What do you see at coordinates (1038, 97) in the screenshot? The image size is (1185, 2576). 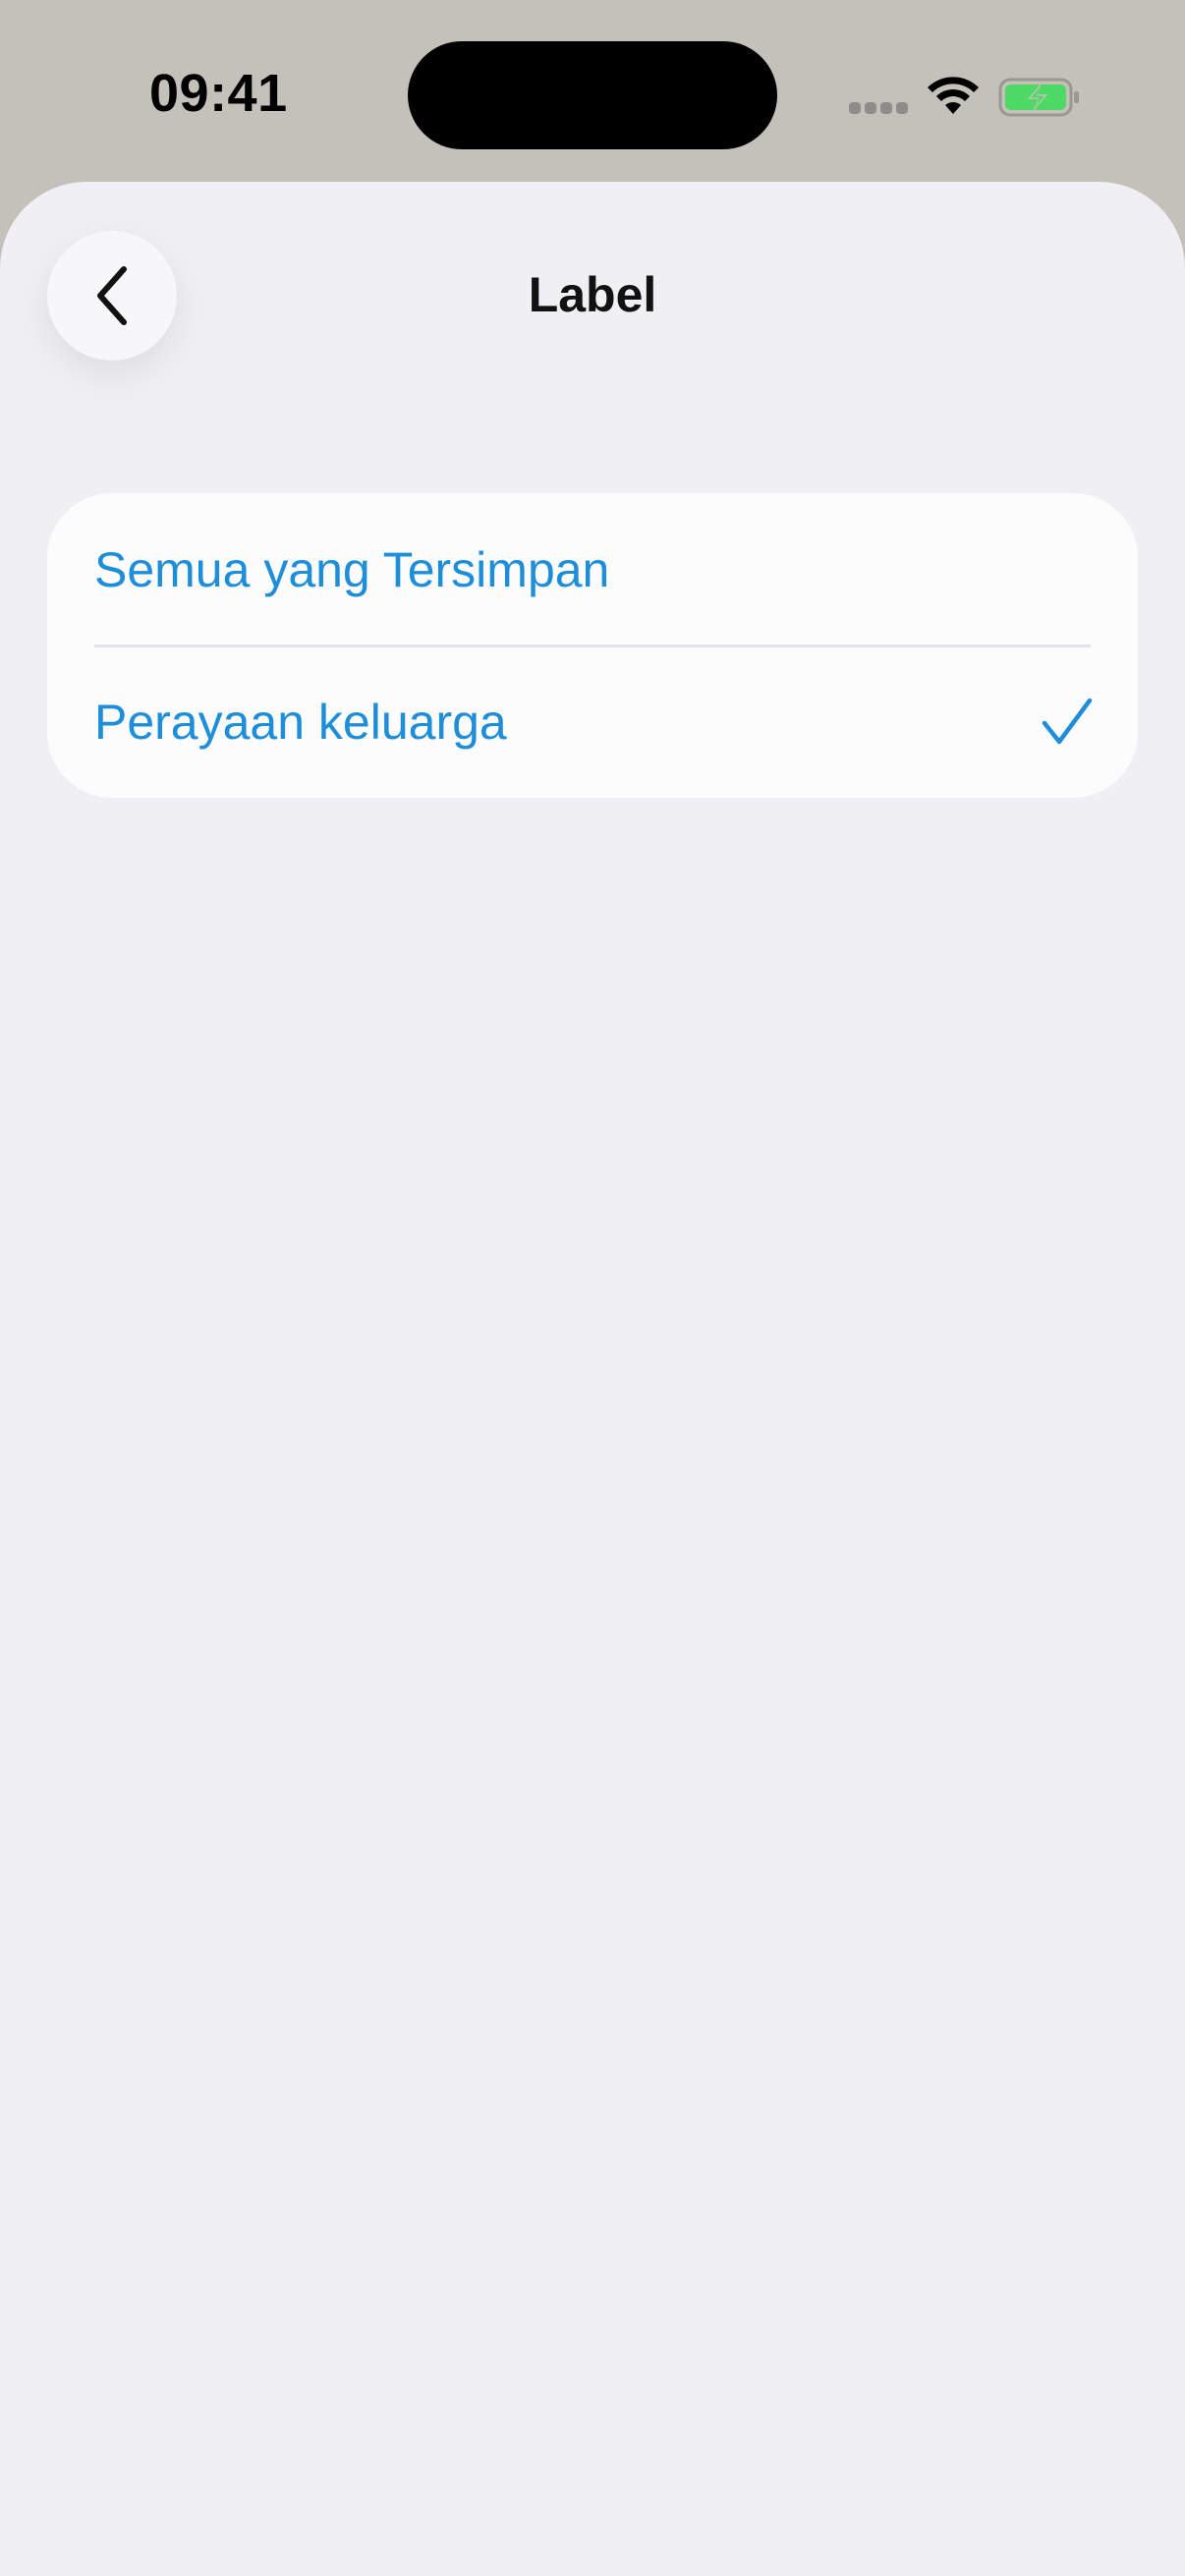 I see `battery-charging-icon` at bounding box center [1038, 97].